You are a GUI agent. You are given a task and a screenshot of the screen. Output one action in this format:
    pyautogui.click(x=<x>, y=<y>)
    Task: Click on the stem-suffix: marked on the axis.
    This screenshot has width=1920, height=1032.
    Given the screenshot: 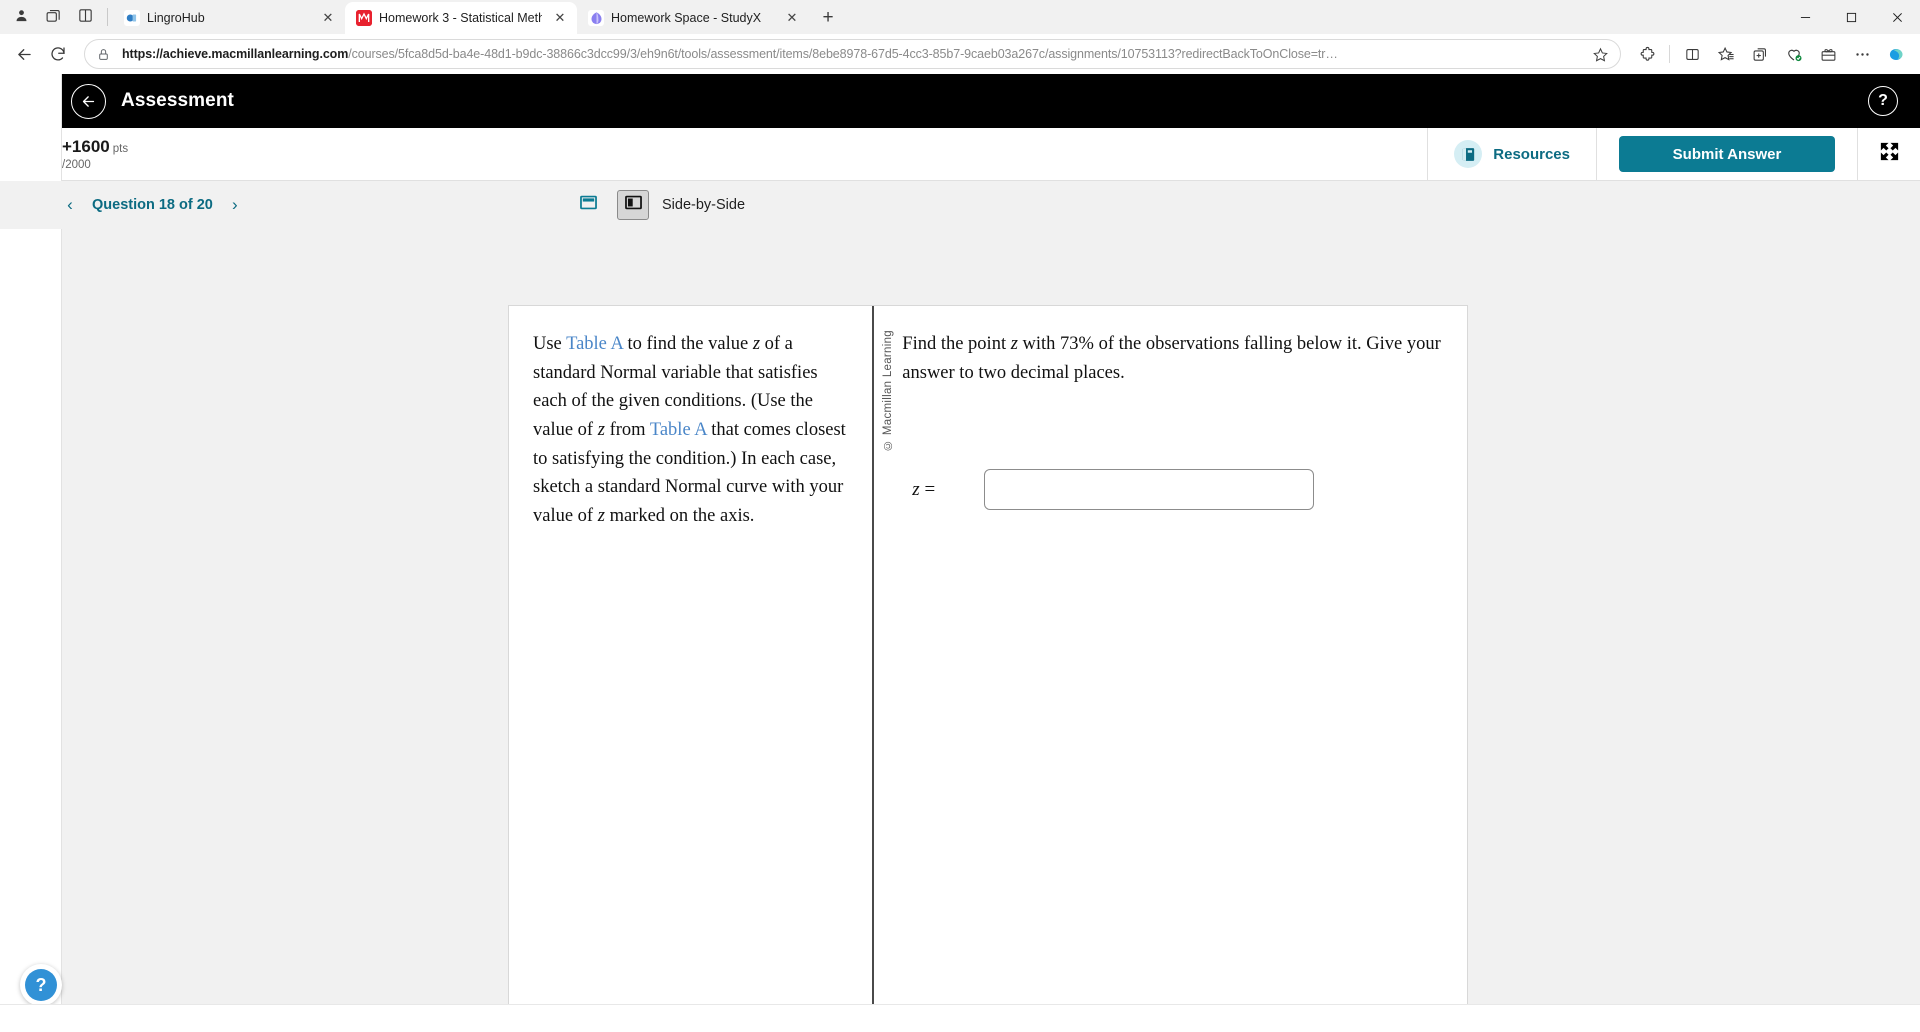 What is the action you would take?
    pyautogui.click(x=679, y=516)
    